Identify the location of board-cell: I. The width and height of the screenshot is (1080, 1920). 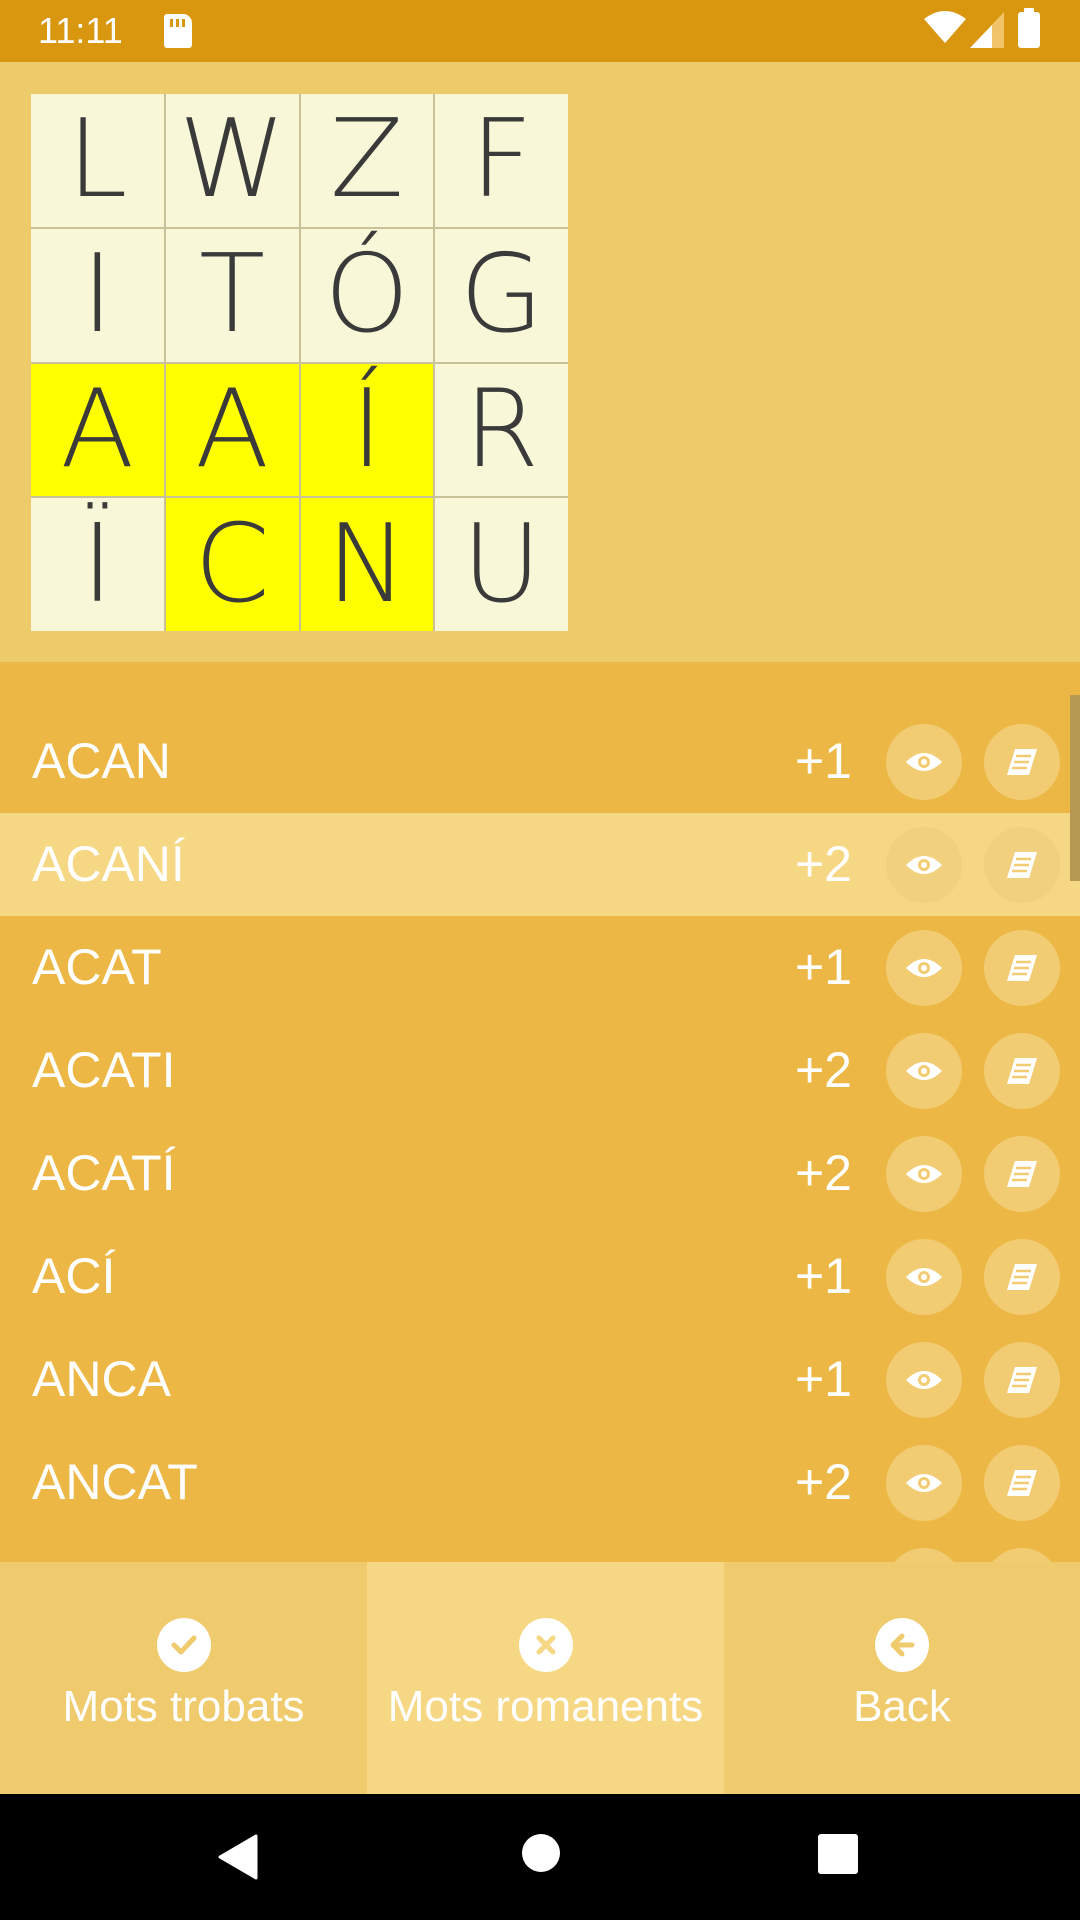
(97, 295).